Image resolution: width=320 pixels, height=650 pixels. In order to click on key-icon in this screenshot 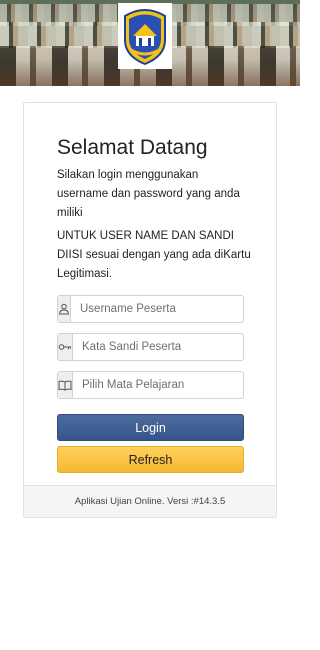, I will do `click(65, 347)`.